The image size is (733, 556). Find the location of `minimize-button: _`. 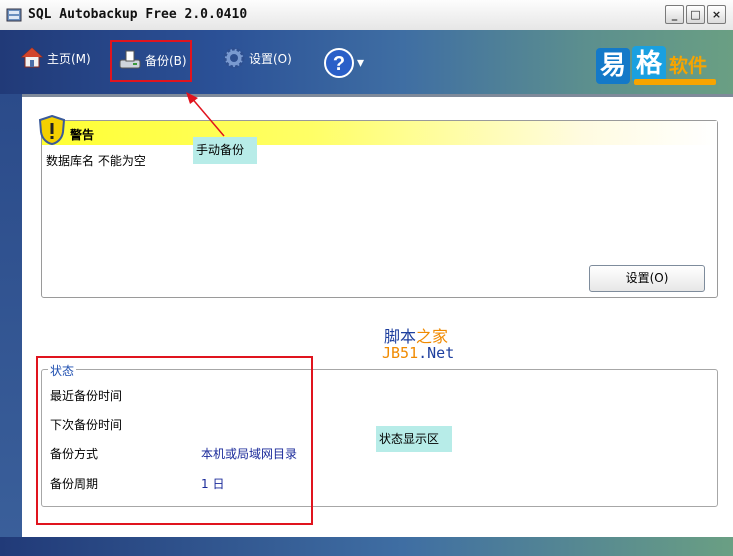

minimize-button: _ is located at coordinates (674, 14).